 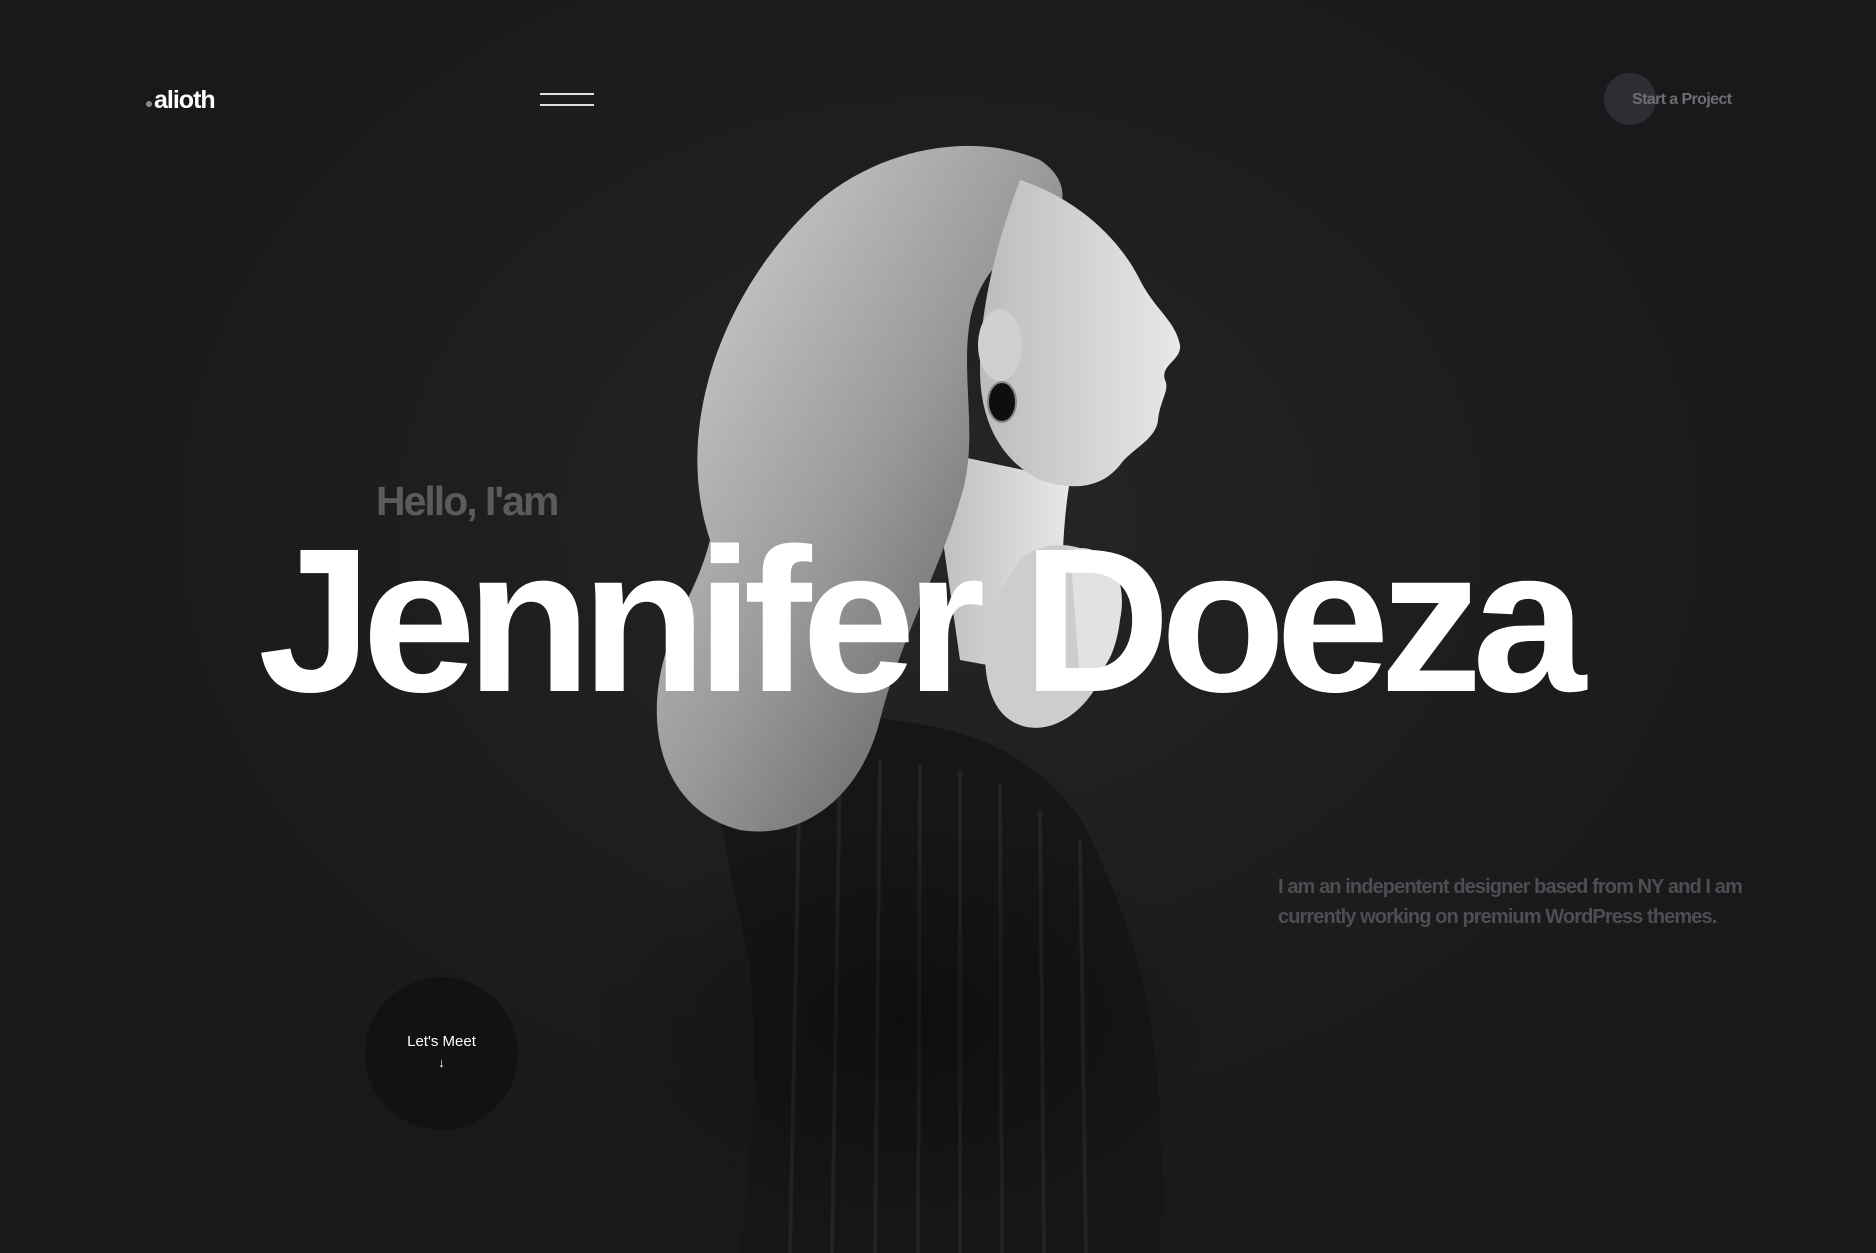 What do you see at coordinates (149, 104) in the screenshot?
I see `logo-dot` at bounding box center [149, 104].